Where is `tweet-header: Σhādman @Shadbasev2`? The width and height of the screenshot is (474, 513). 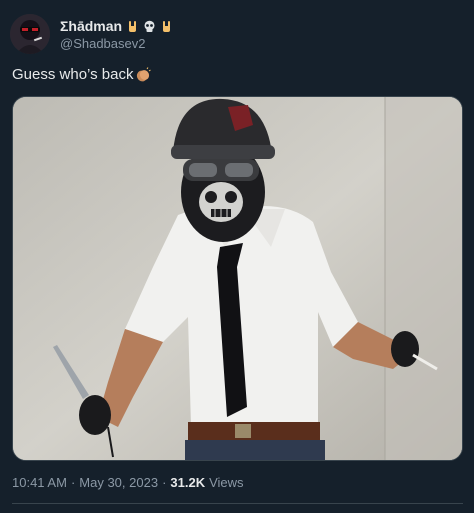
tweet-header: Σhādman @Shadbasev2 is located at coordinates (91, 34).